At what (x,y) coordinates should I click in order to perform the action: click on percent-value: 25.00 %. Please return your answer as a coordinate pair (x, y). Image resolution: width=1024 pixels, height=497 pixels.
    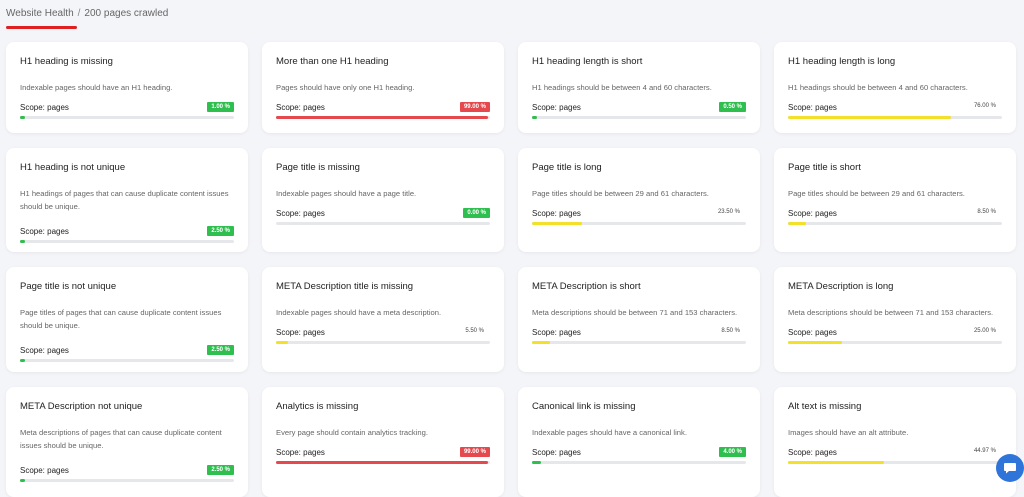
    Looking at the image, I should click on (984, 331).